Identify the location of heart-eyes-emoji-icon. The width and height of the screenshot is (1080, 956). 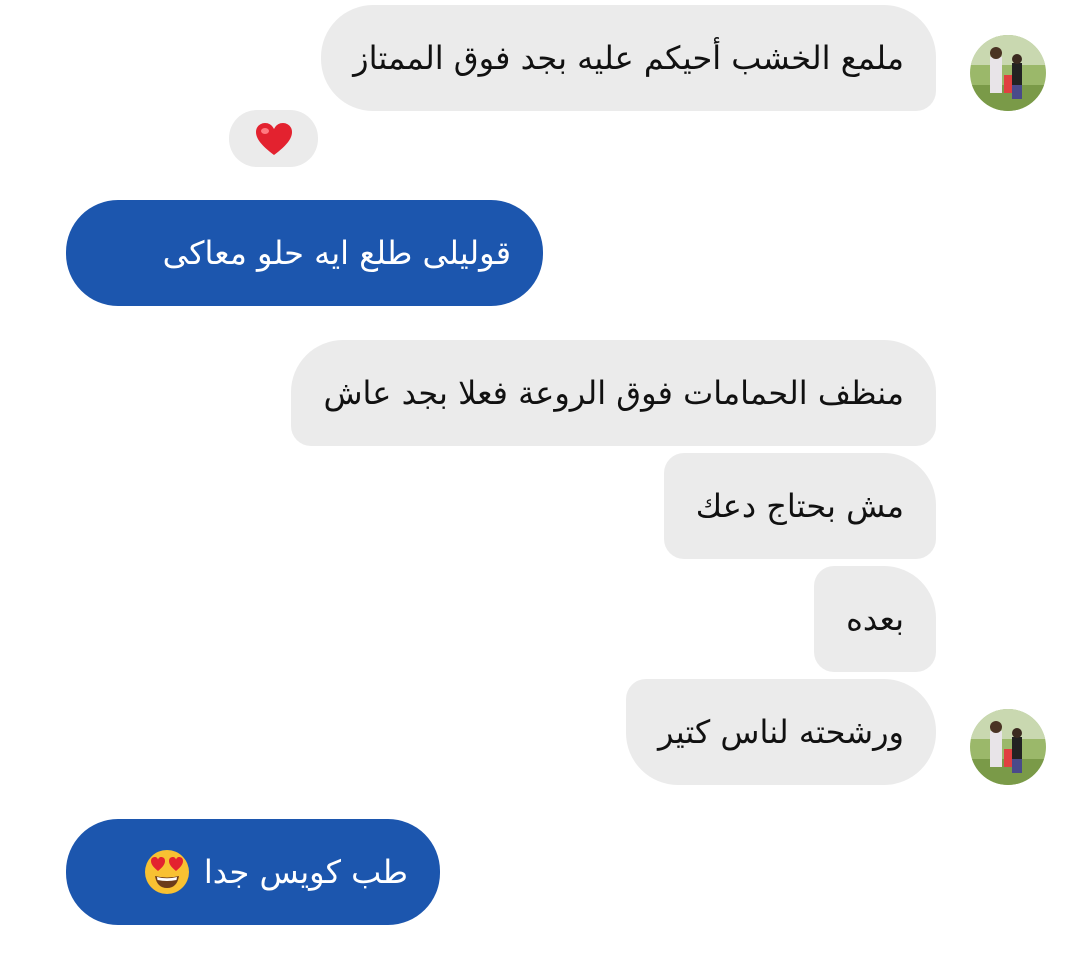
(166, 872).